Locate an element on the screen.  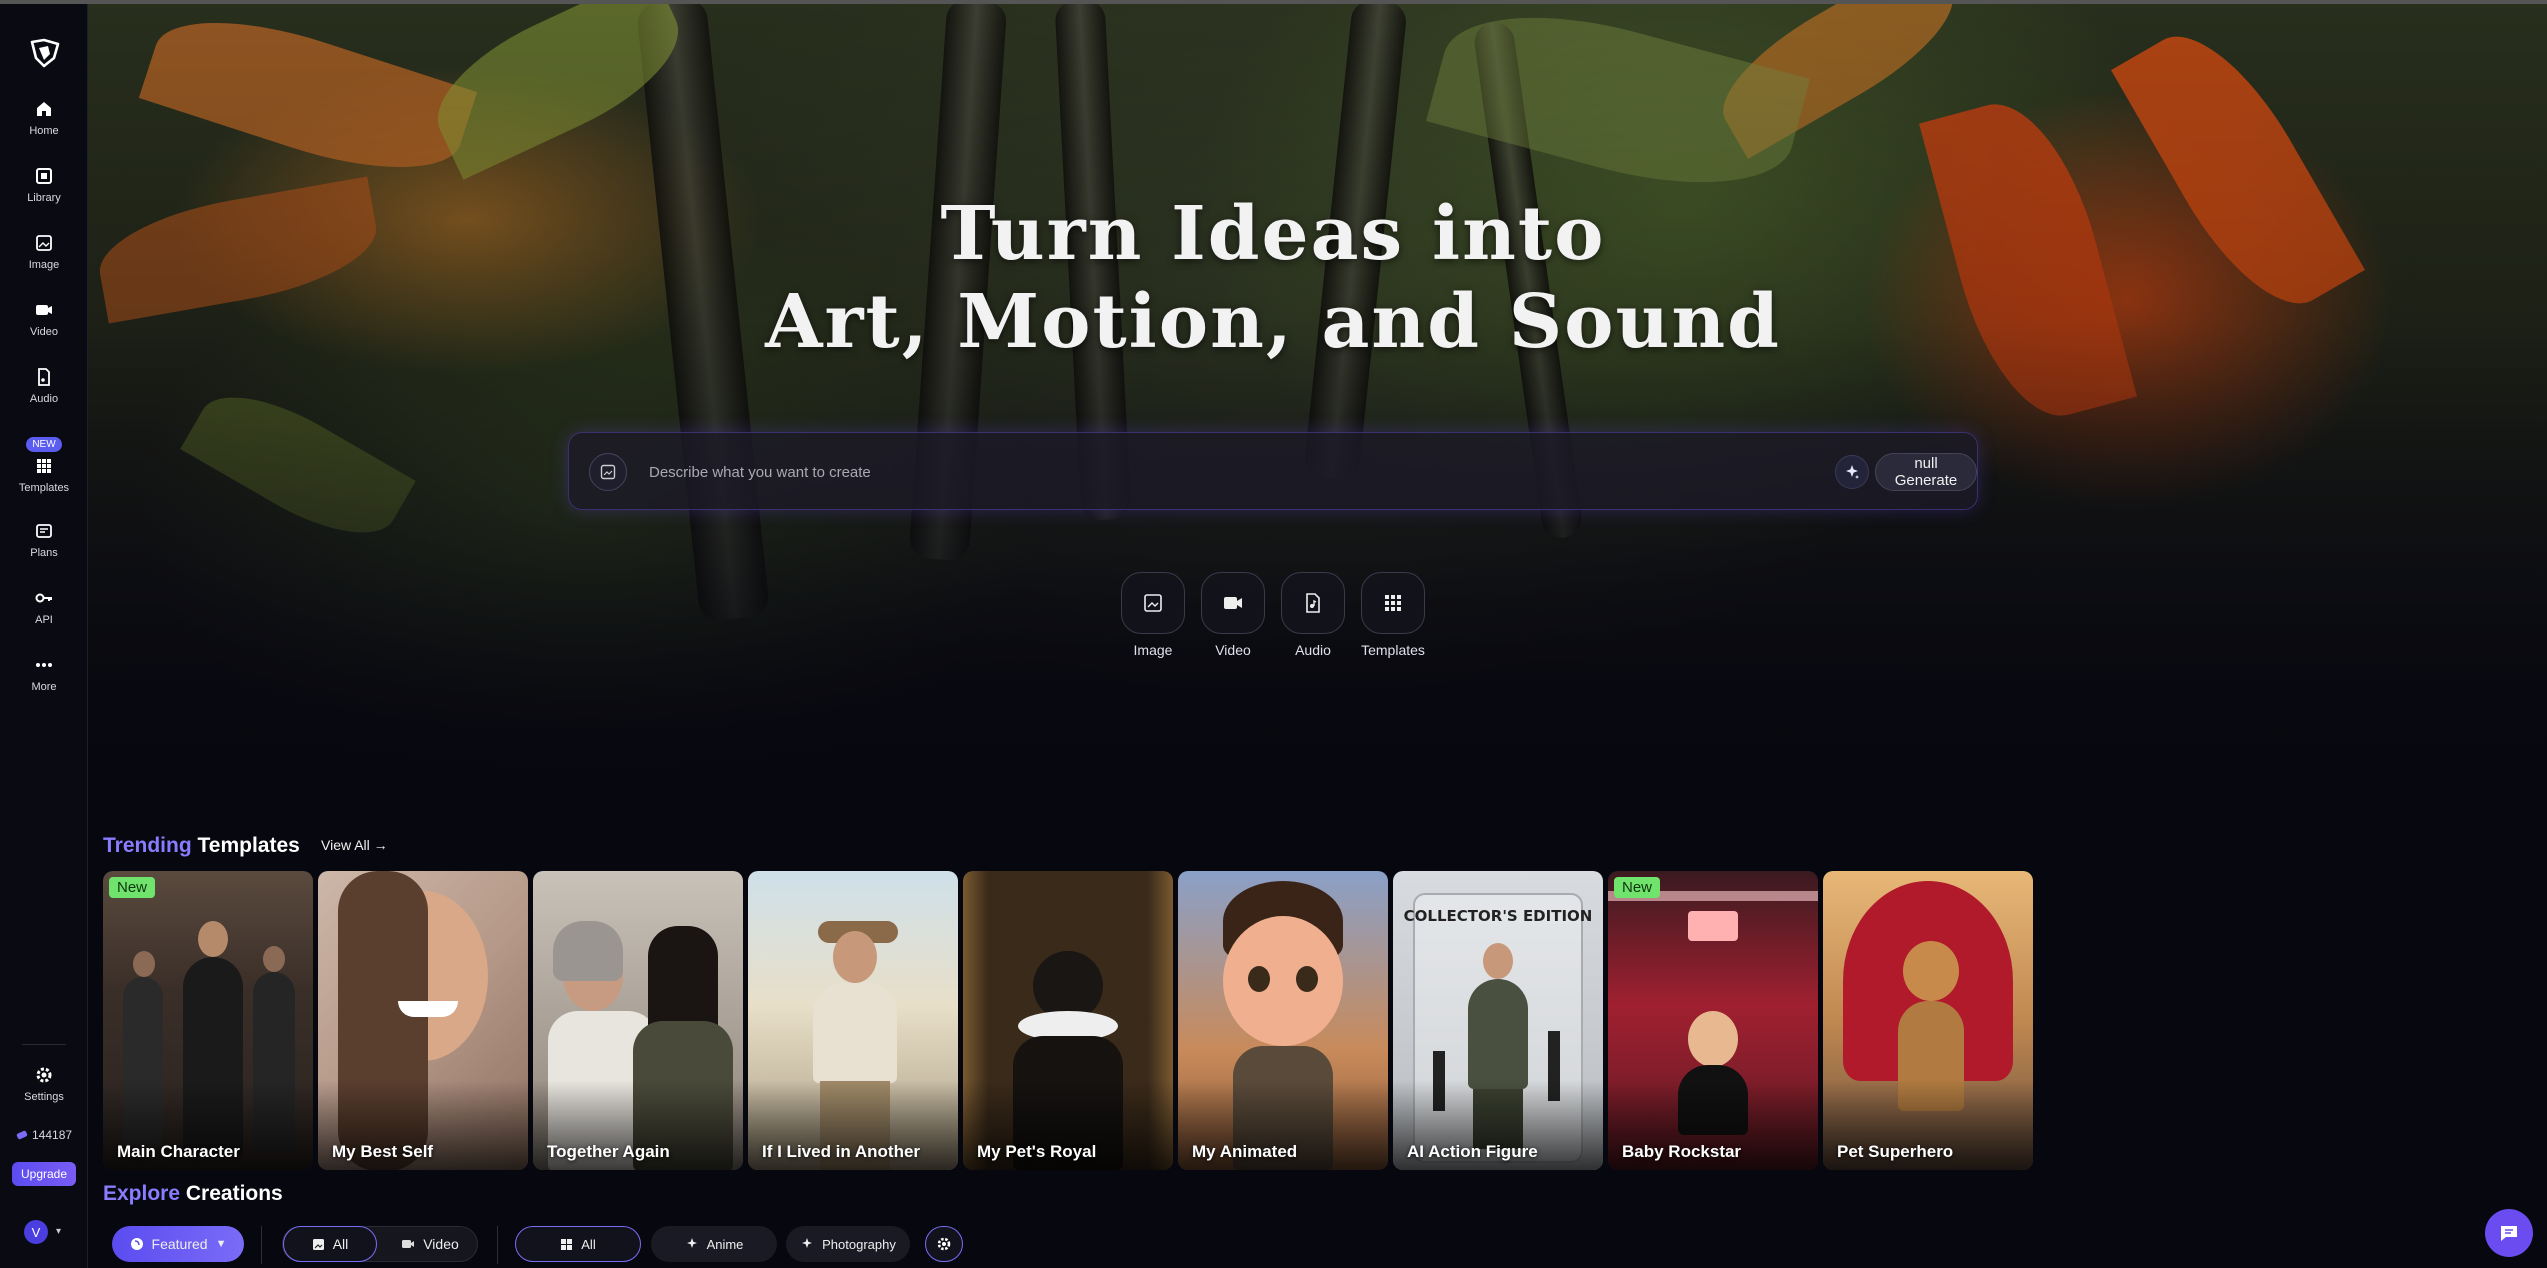
style-filter-photography: Photography is located at coordinates (848, 1244).